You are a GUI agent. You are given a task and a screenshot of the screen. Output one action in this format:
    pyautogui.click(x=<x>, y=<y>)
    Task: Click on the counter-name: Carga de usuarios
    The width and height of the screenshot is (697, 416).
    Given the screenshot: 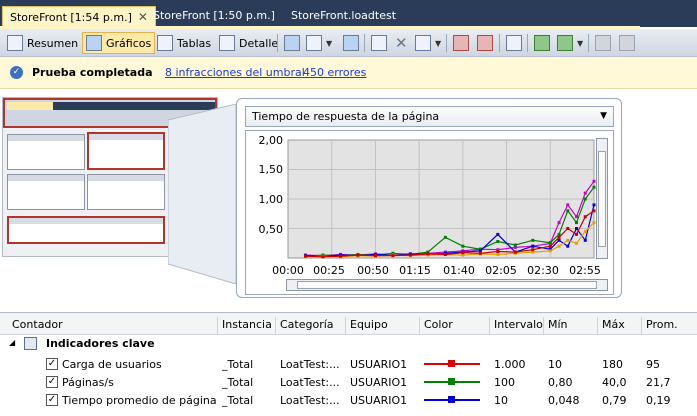 What is the action you would take?
    pyautogui.click(x=112, y=364)
    